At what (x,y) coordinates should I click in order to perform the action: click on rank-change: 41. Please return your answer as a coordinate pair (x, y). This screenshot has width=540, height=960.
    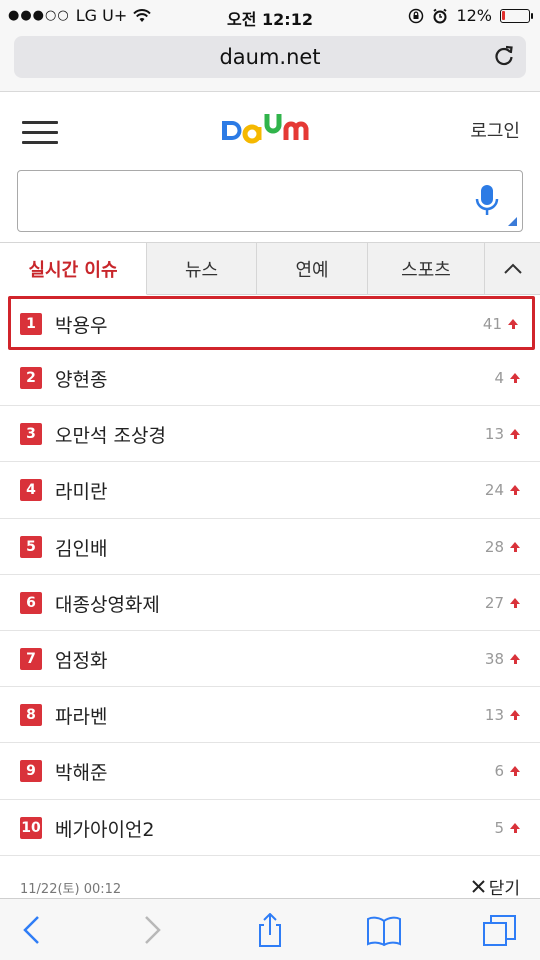
    Looking at the image, I should click on (492, 324).